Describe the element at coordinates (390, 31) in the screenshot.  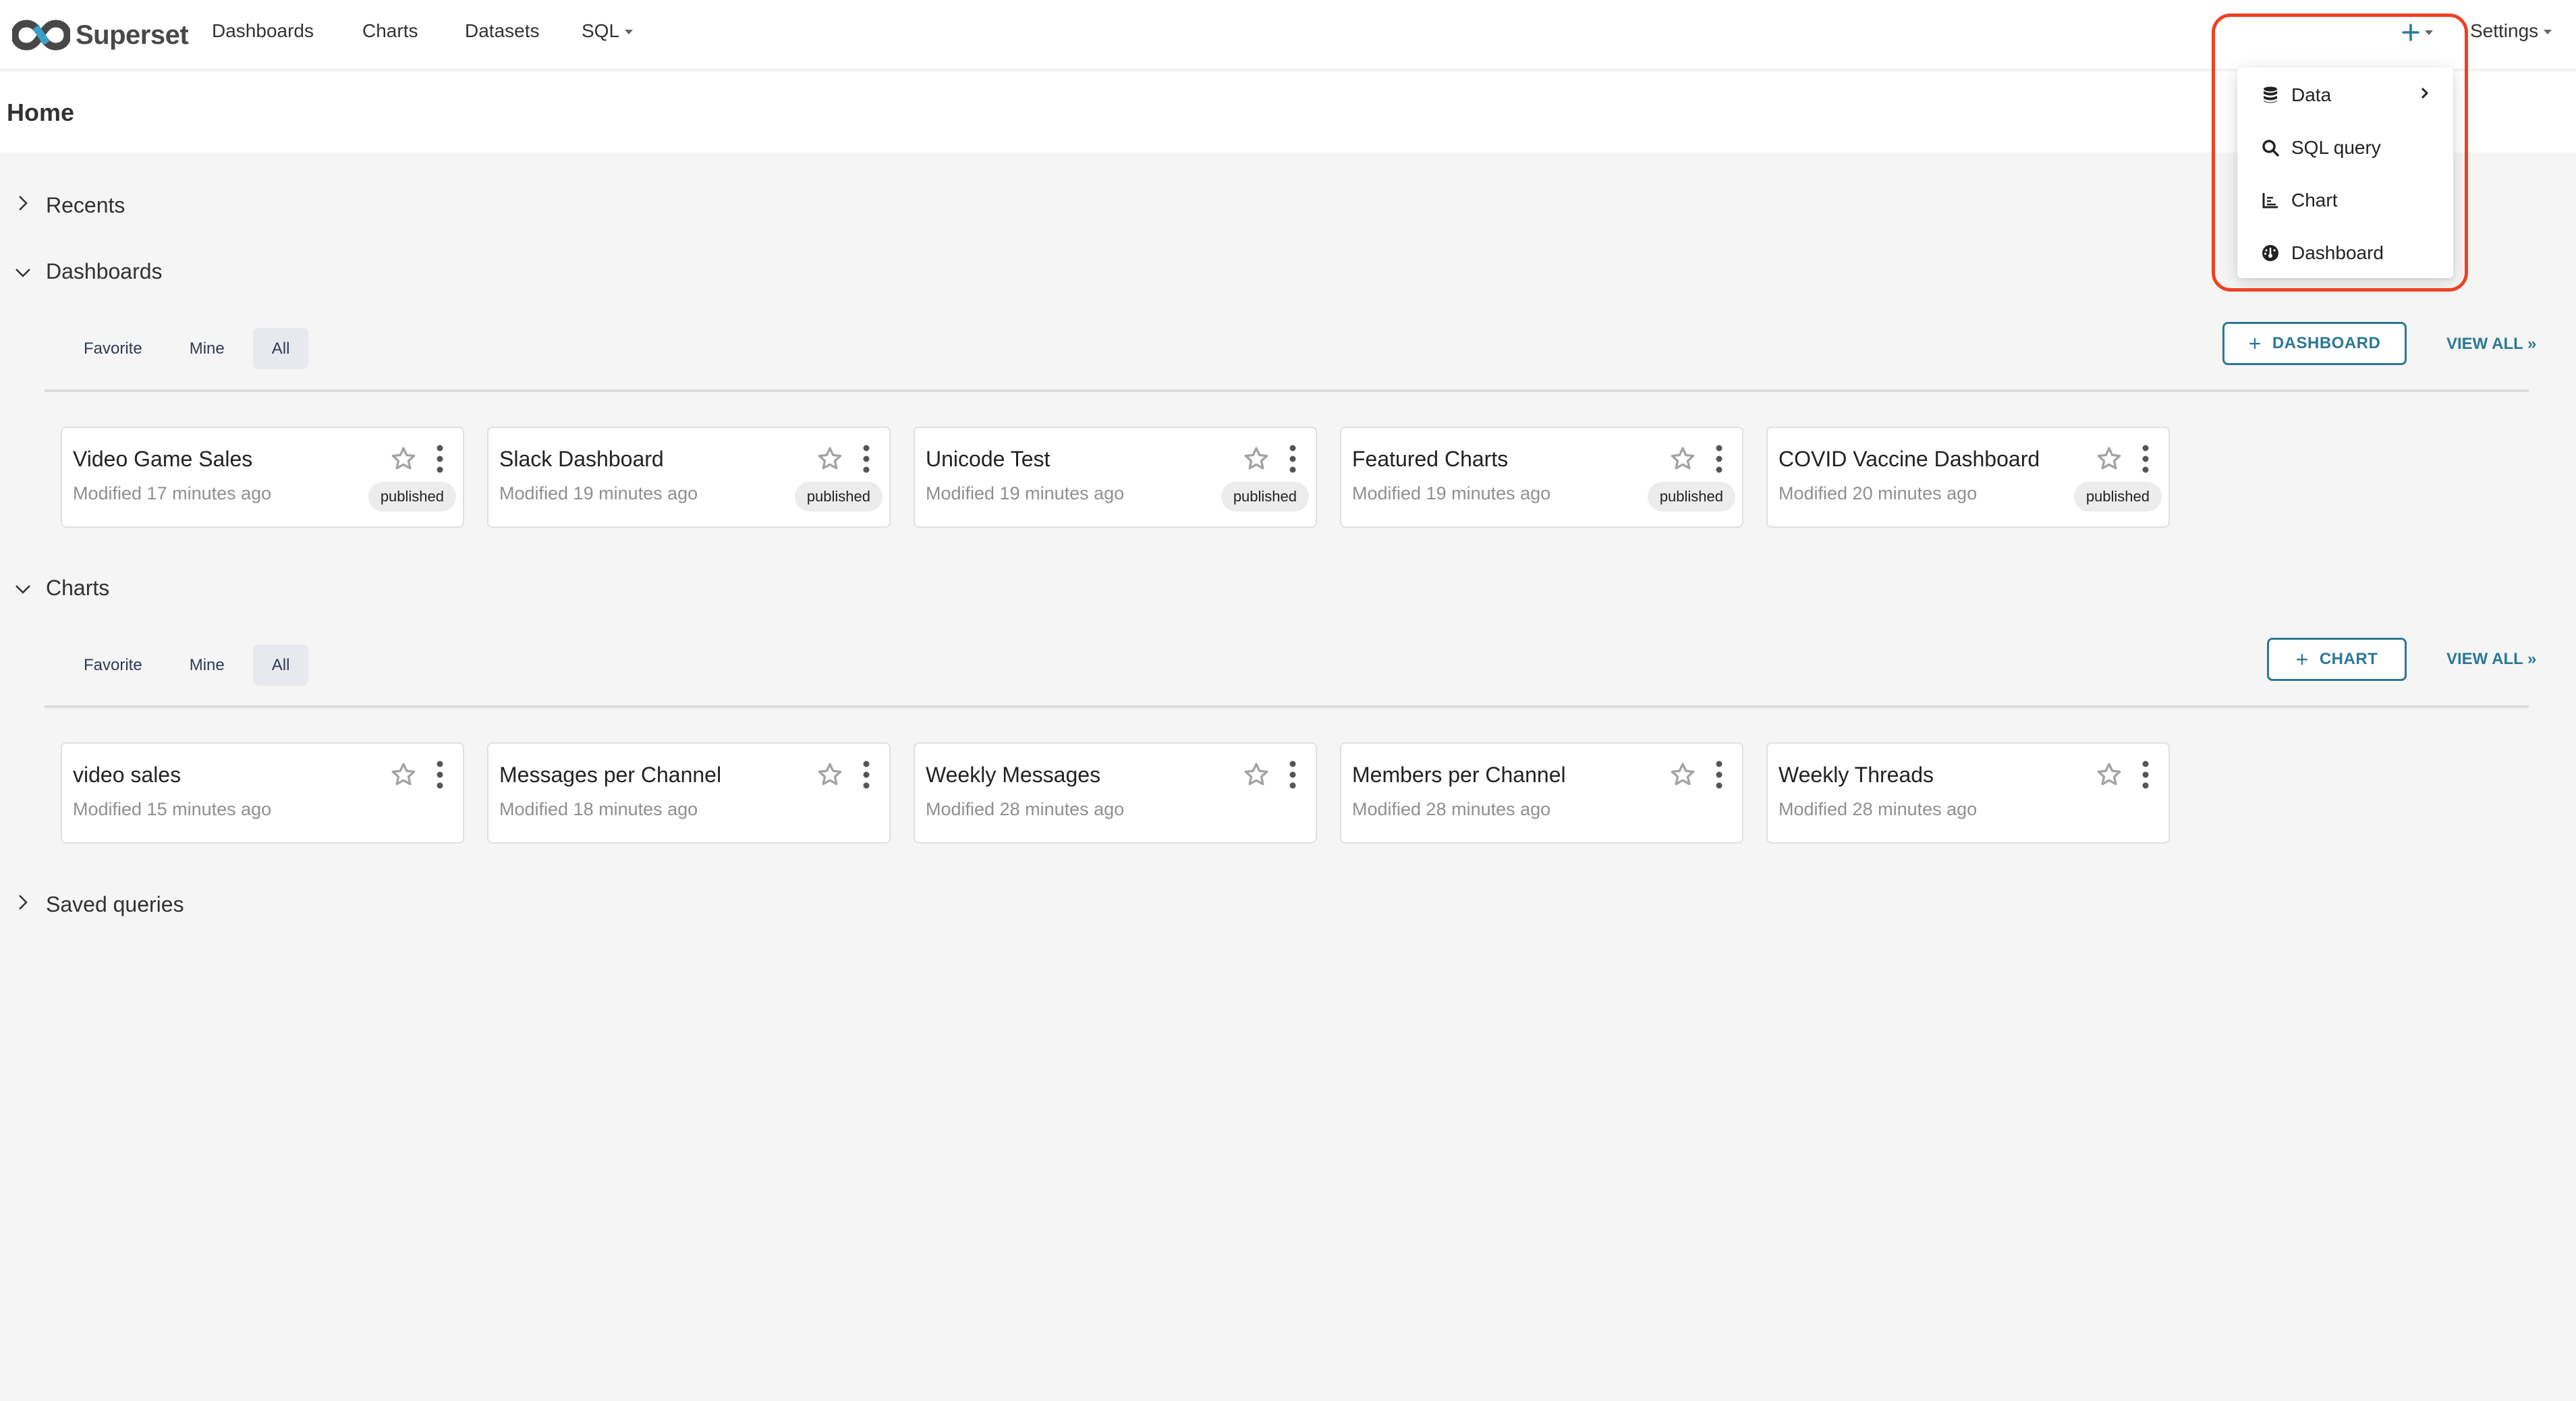
I see `nav-charts: Charts` at that location.